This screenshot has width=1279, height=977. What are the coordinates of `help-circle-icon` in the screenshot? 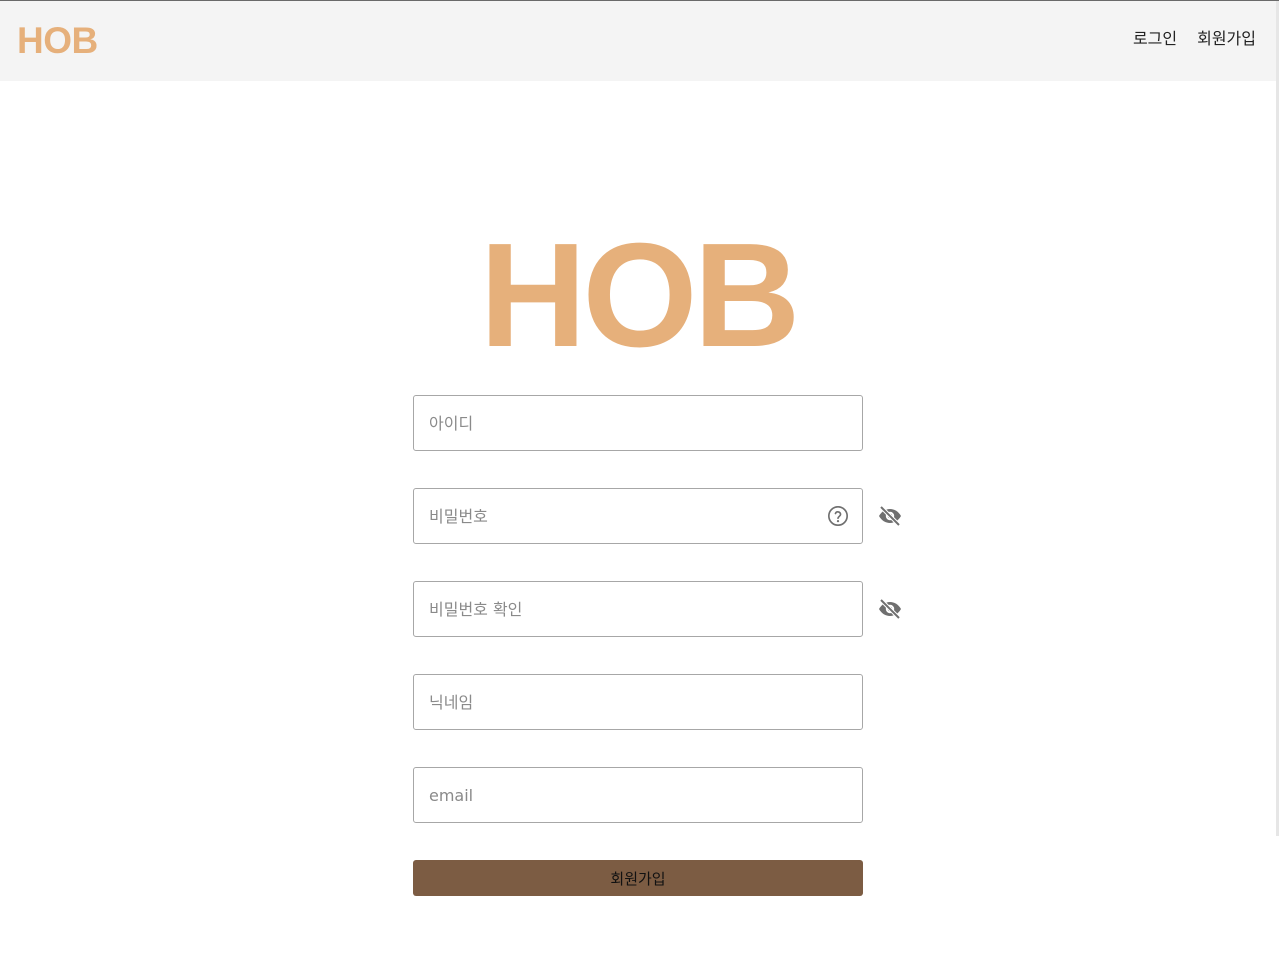 It's located at (838, 516).